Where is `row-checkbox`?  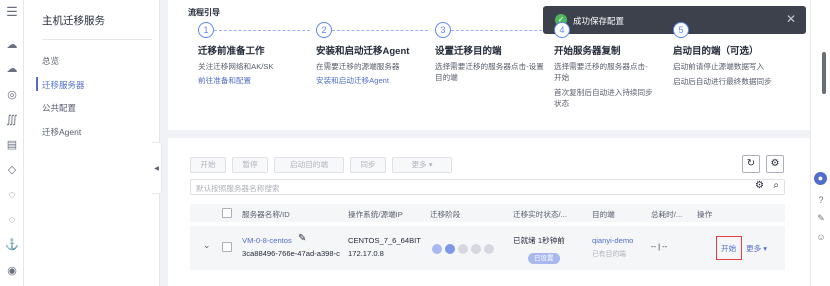
row-checkbox is located at coordinates (227, 247).